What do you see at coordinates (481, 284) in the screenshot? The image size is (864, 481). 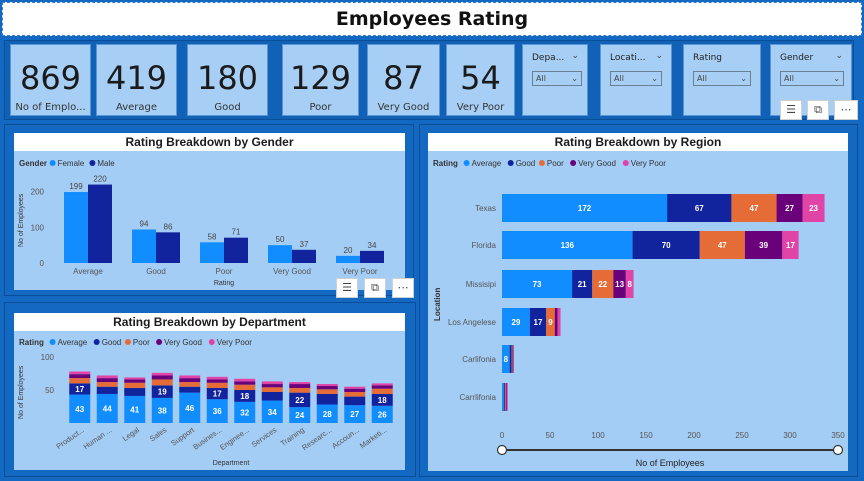 I see `y-tick-label: Missisipi` at bounding box center [481, 284].